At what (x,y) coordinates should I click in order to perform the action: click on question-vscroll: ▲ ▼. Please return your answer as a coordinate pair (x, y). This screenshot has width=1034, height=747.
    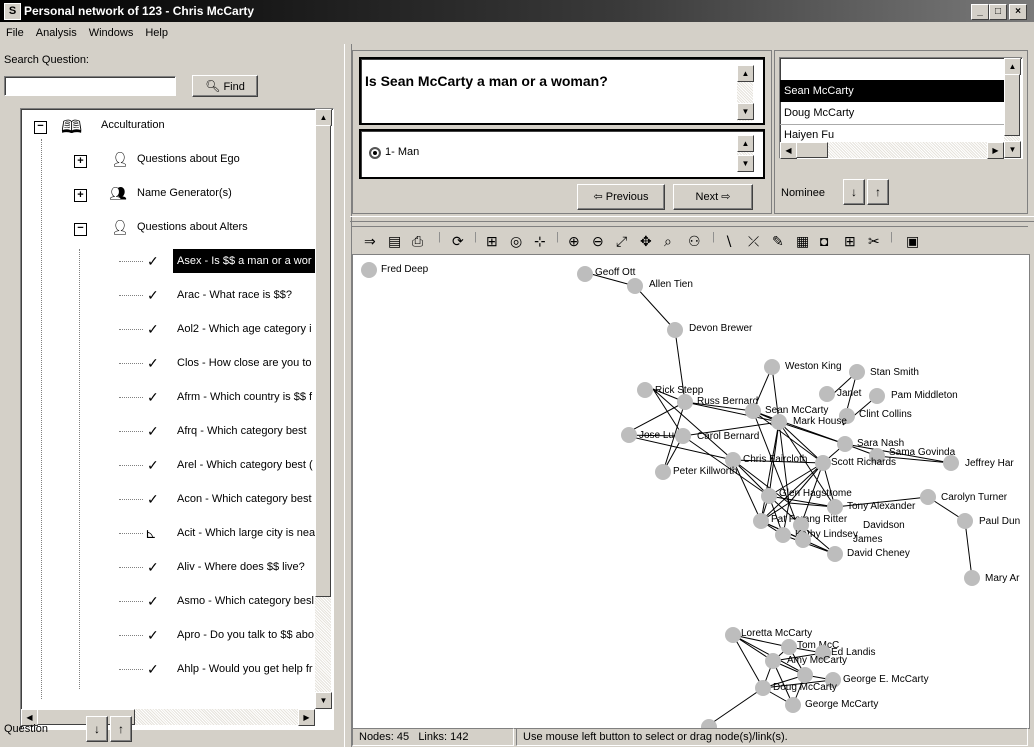
    Looking at the image, I should click on (745, 93).